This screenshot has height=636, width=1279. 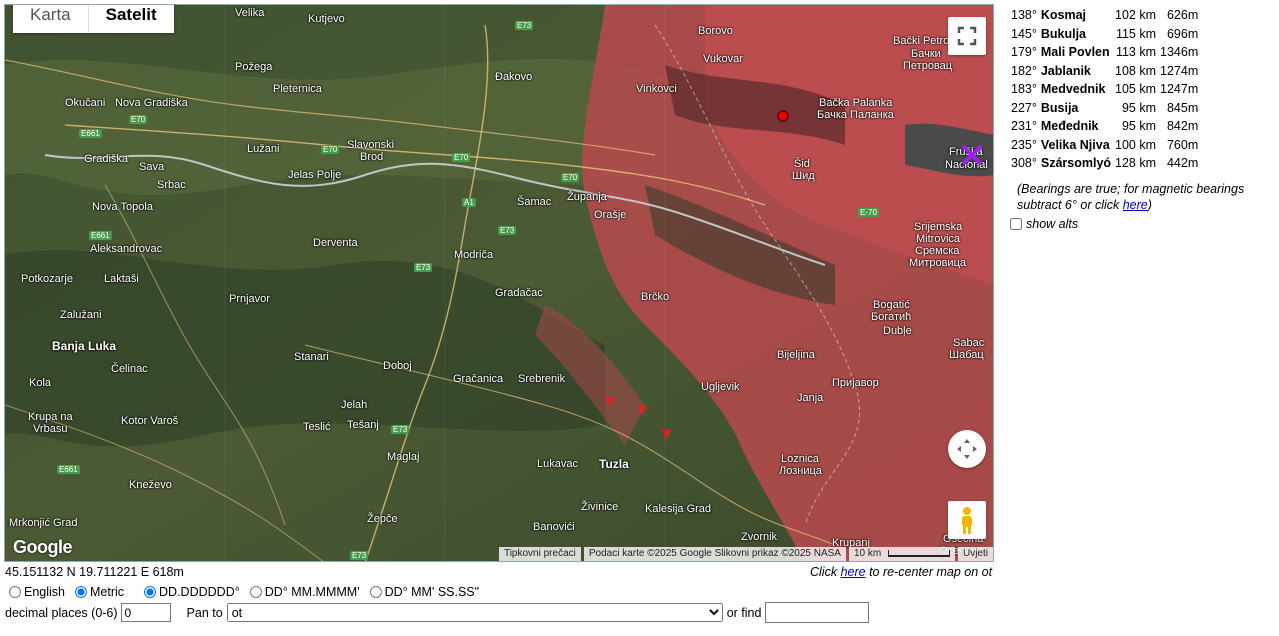 I want to click on place-label: Banja Luka, so click(x=84, y=346).